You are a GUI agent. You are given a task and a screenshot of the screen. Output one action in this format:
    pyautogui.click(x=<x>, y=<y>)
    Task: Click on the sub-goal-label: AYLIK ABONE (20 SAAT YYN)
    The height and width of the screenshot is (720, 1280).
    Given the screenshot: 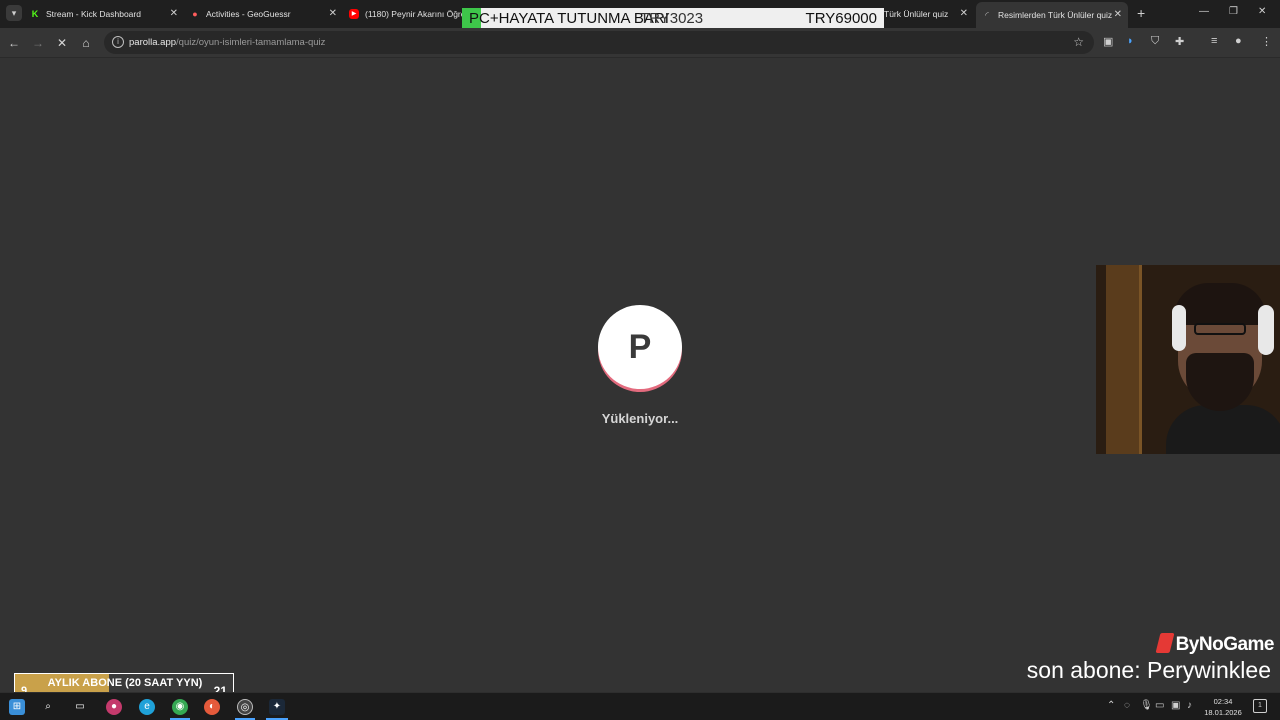 What is the action you would take?
    pyautogui.click(x=125, y=683)
    